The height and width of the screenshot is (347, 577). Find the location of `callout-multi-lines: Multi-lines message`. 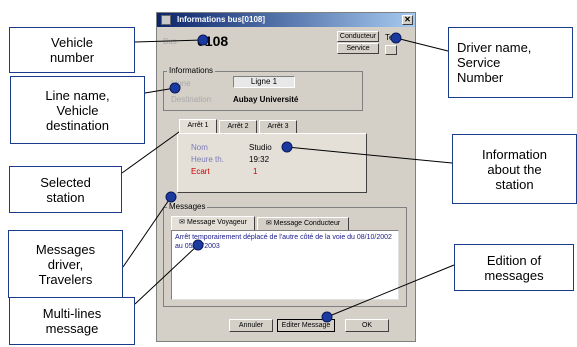

callout-multi-lines: Multi-lines message is located at coordinates (72, 321).